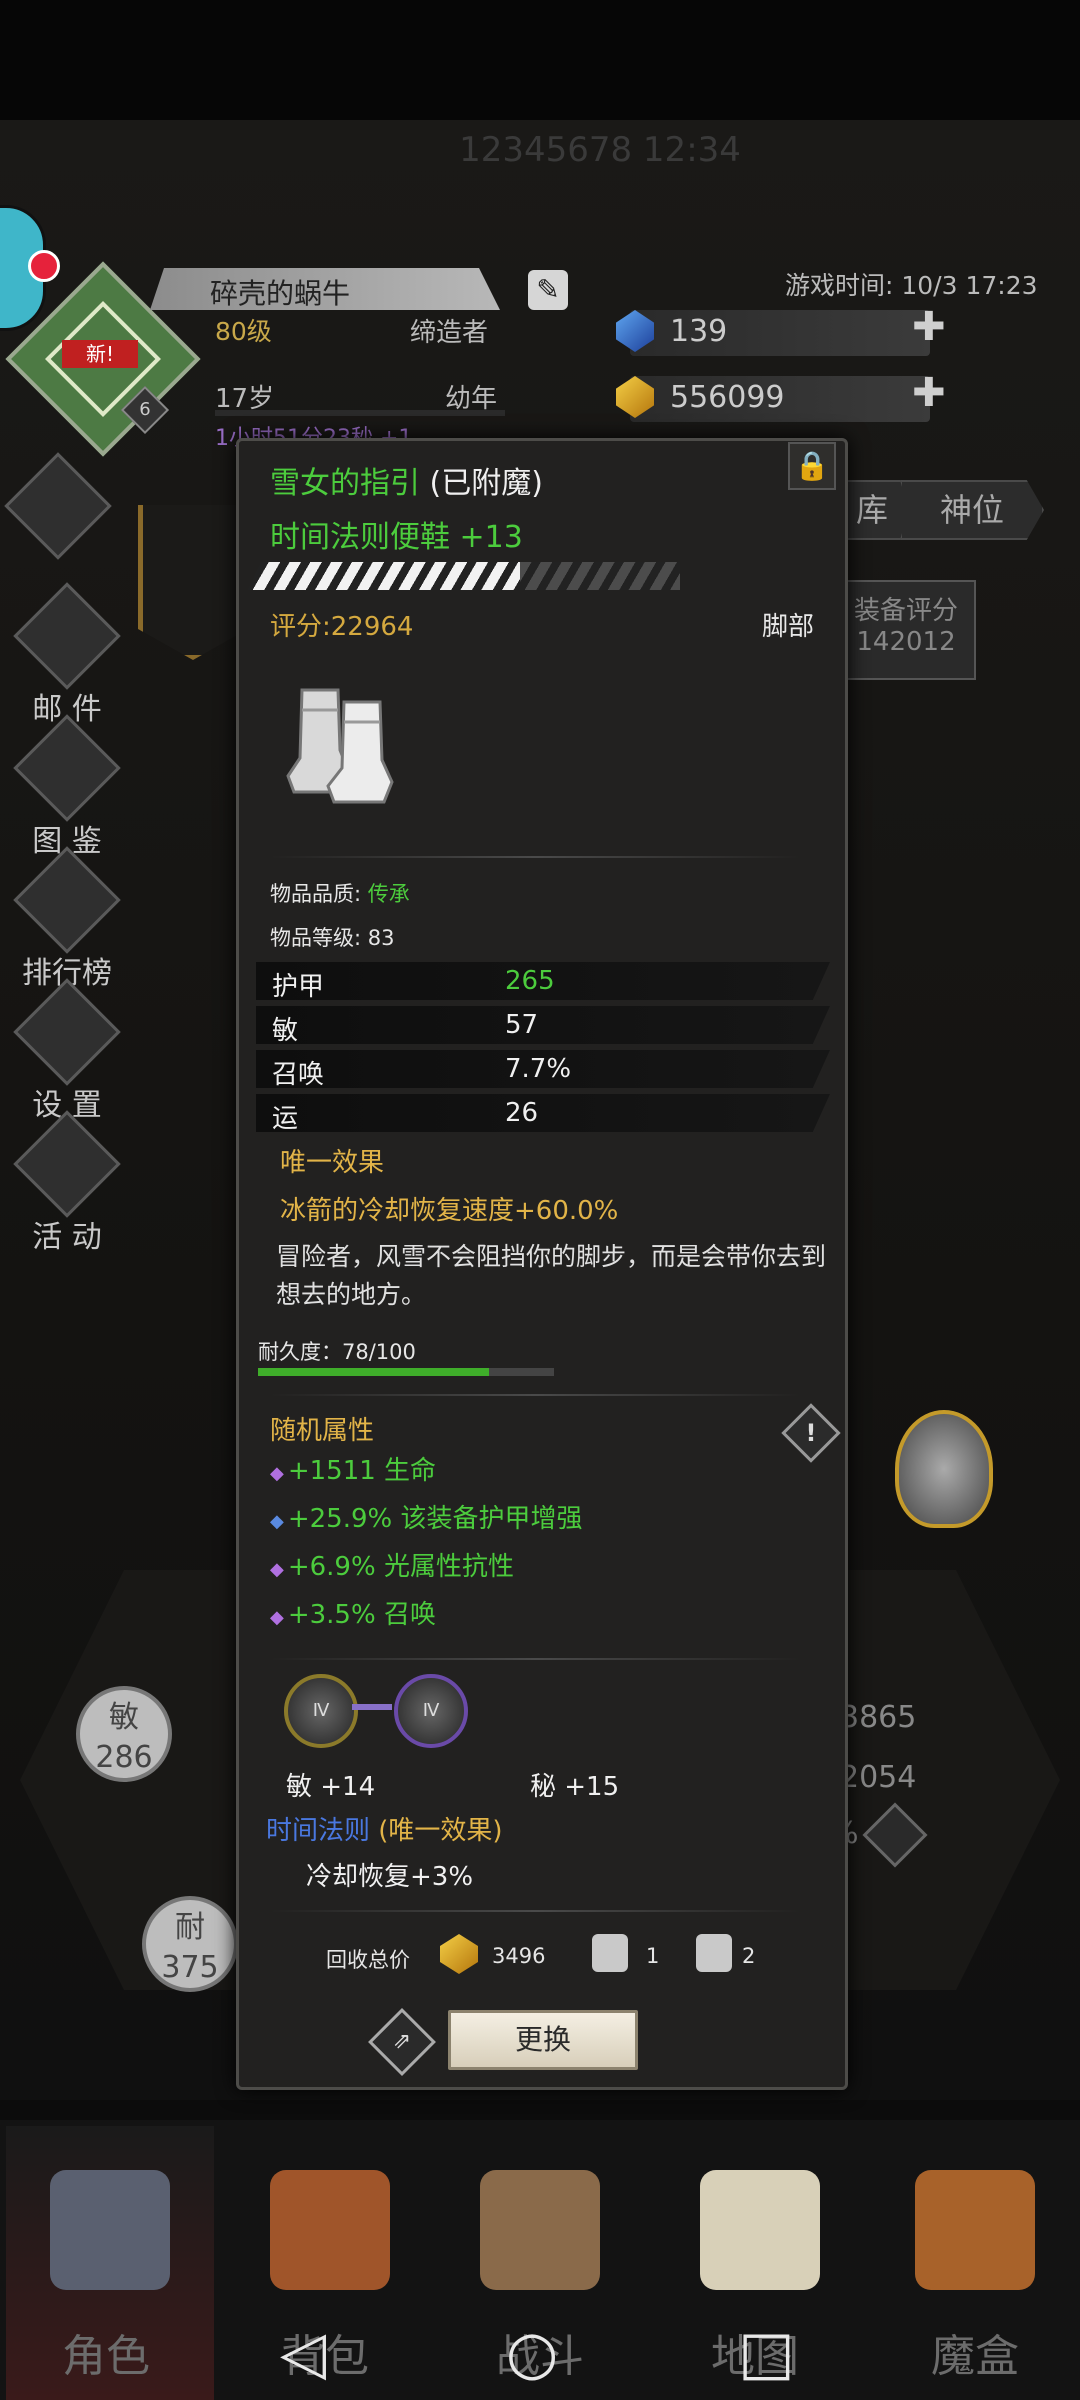 The height and width of the screenshot is (2400, 1080). I want to click on item-score: 评分:22964, so click(342, 627).